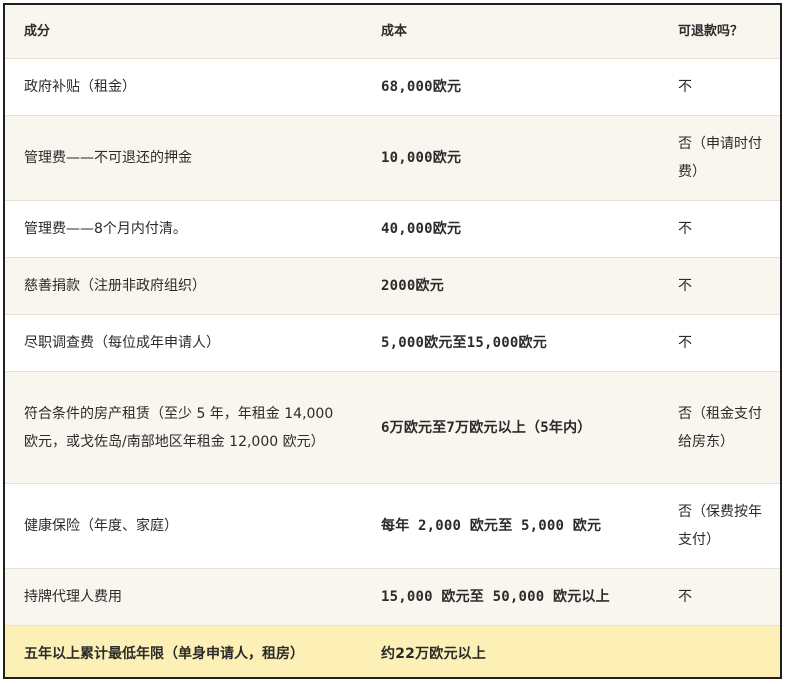  I want to click on table-row: 政府补贴（租金） 68,000欧元 不, so click(392, 87).